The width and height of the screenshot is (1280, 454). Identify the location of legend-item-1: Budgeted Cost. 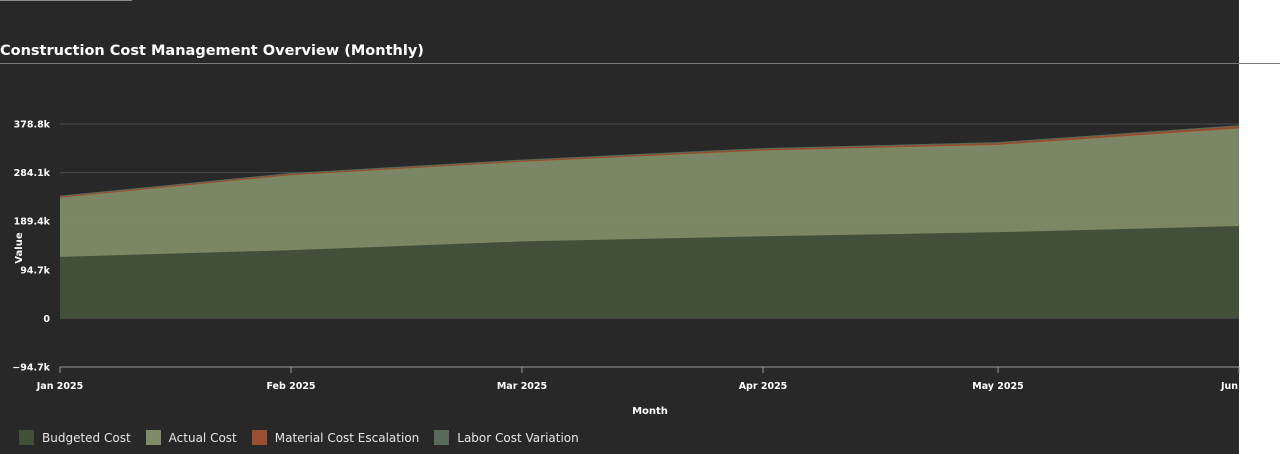
(75, 437).